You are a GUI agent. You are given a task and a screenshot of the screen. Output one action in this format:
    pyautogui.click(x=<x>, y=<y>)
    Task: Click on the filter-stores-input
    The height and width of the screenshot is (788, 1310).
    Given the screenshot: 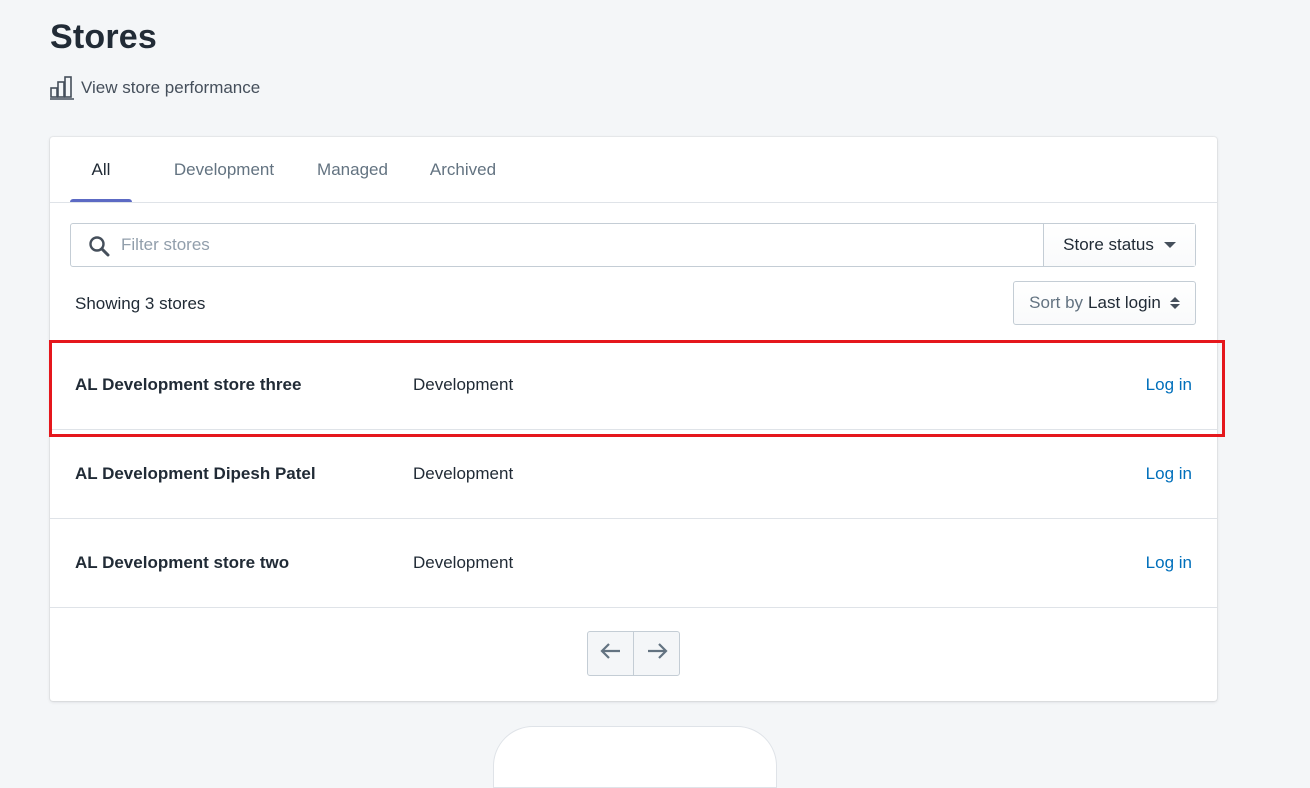 What is the action you would take?
    pyautogui.click(x=557, y=245)
    